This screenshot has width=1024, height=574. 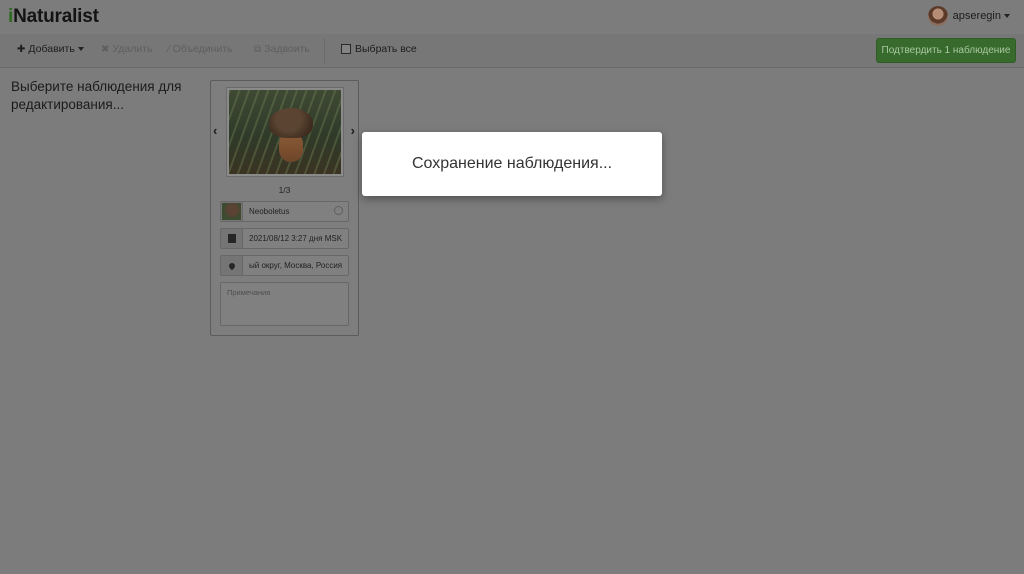 I want to click on taxon-field: Neoboletus, so click(x=284, y=211).